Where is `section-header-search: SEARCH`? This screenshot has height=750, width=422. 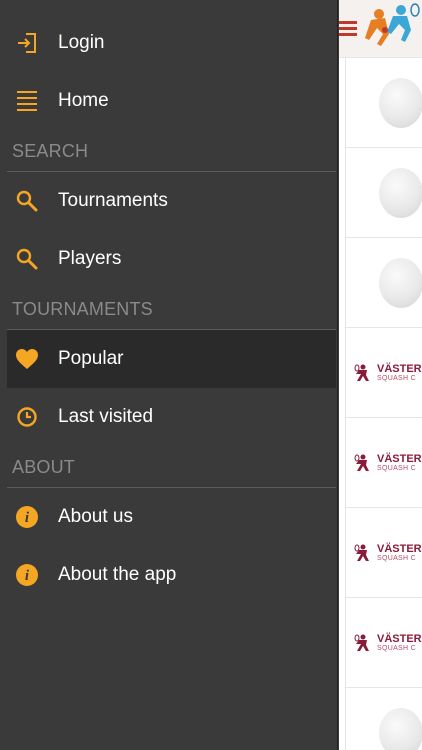
section-header-search: SEARCH is located at coordinates (50, 151).